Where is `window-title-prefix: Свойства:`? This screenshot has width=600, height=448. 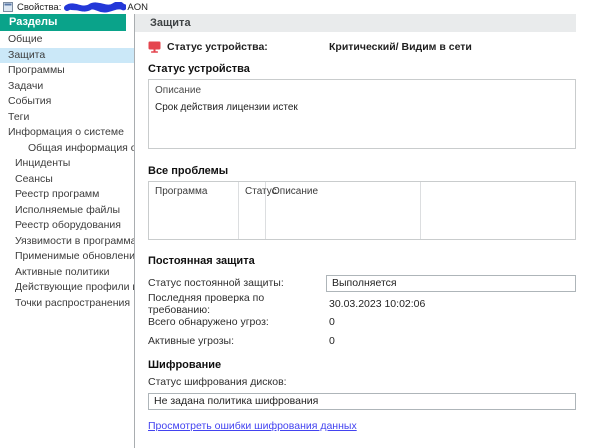
window-title-prefix: Свойства: is located at coordinates (39, 7).